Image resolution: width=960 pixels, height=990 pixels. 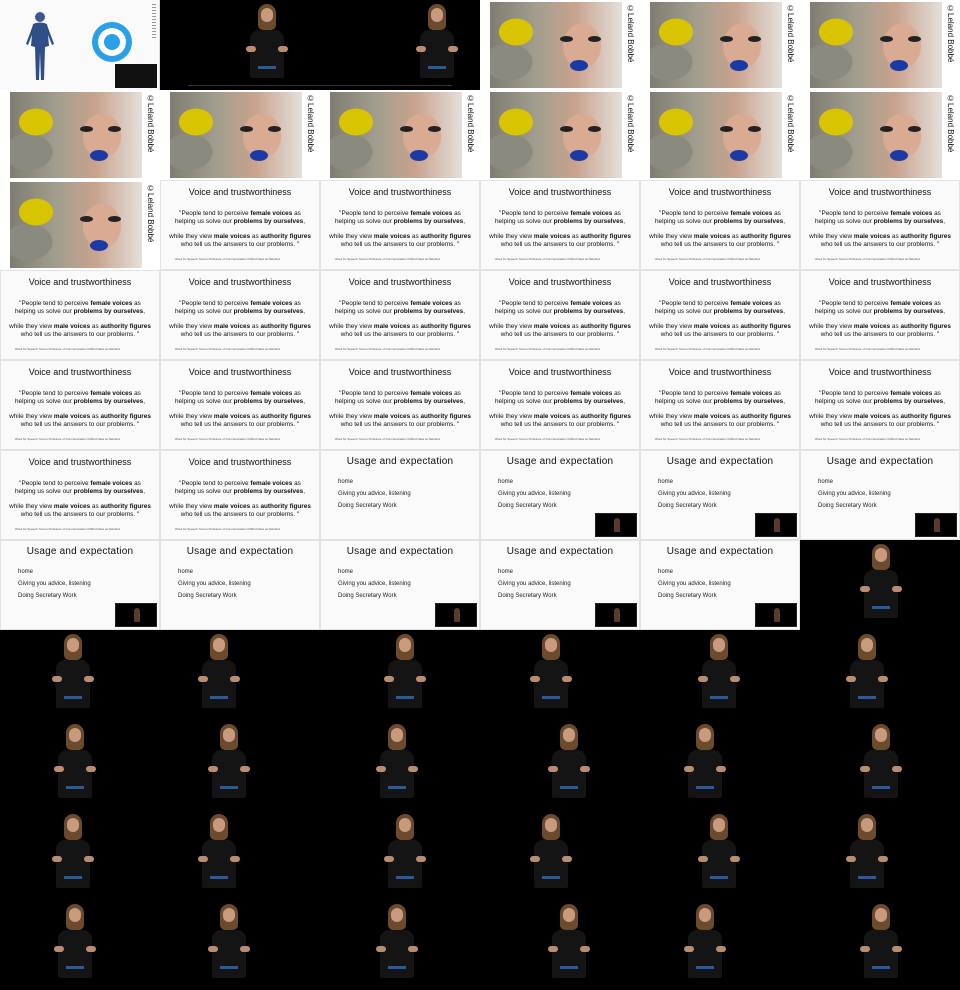 What do you see at coordinates (136, 76) in the screenshot?
I see `speaker-pip-video` at bounding box center [136, 76].